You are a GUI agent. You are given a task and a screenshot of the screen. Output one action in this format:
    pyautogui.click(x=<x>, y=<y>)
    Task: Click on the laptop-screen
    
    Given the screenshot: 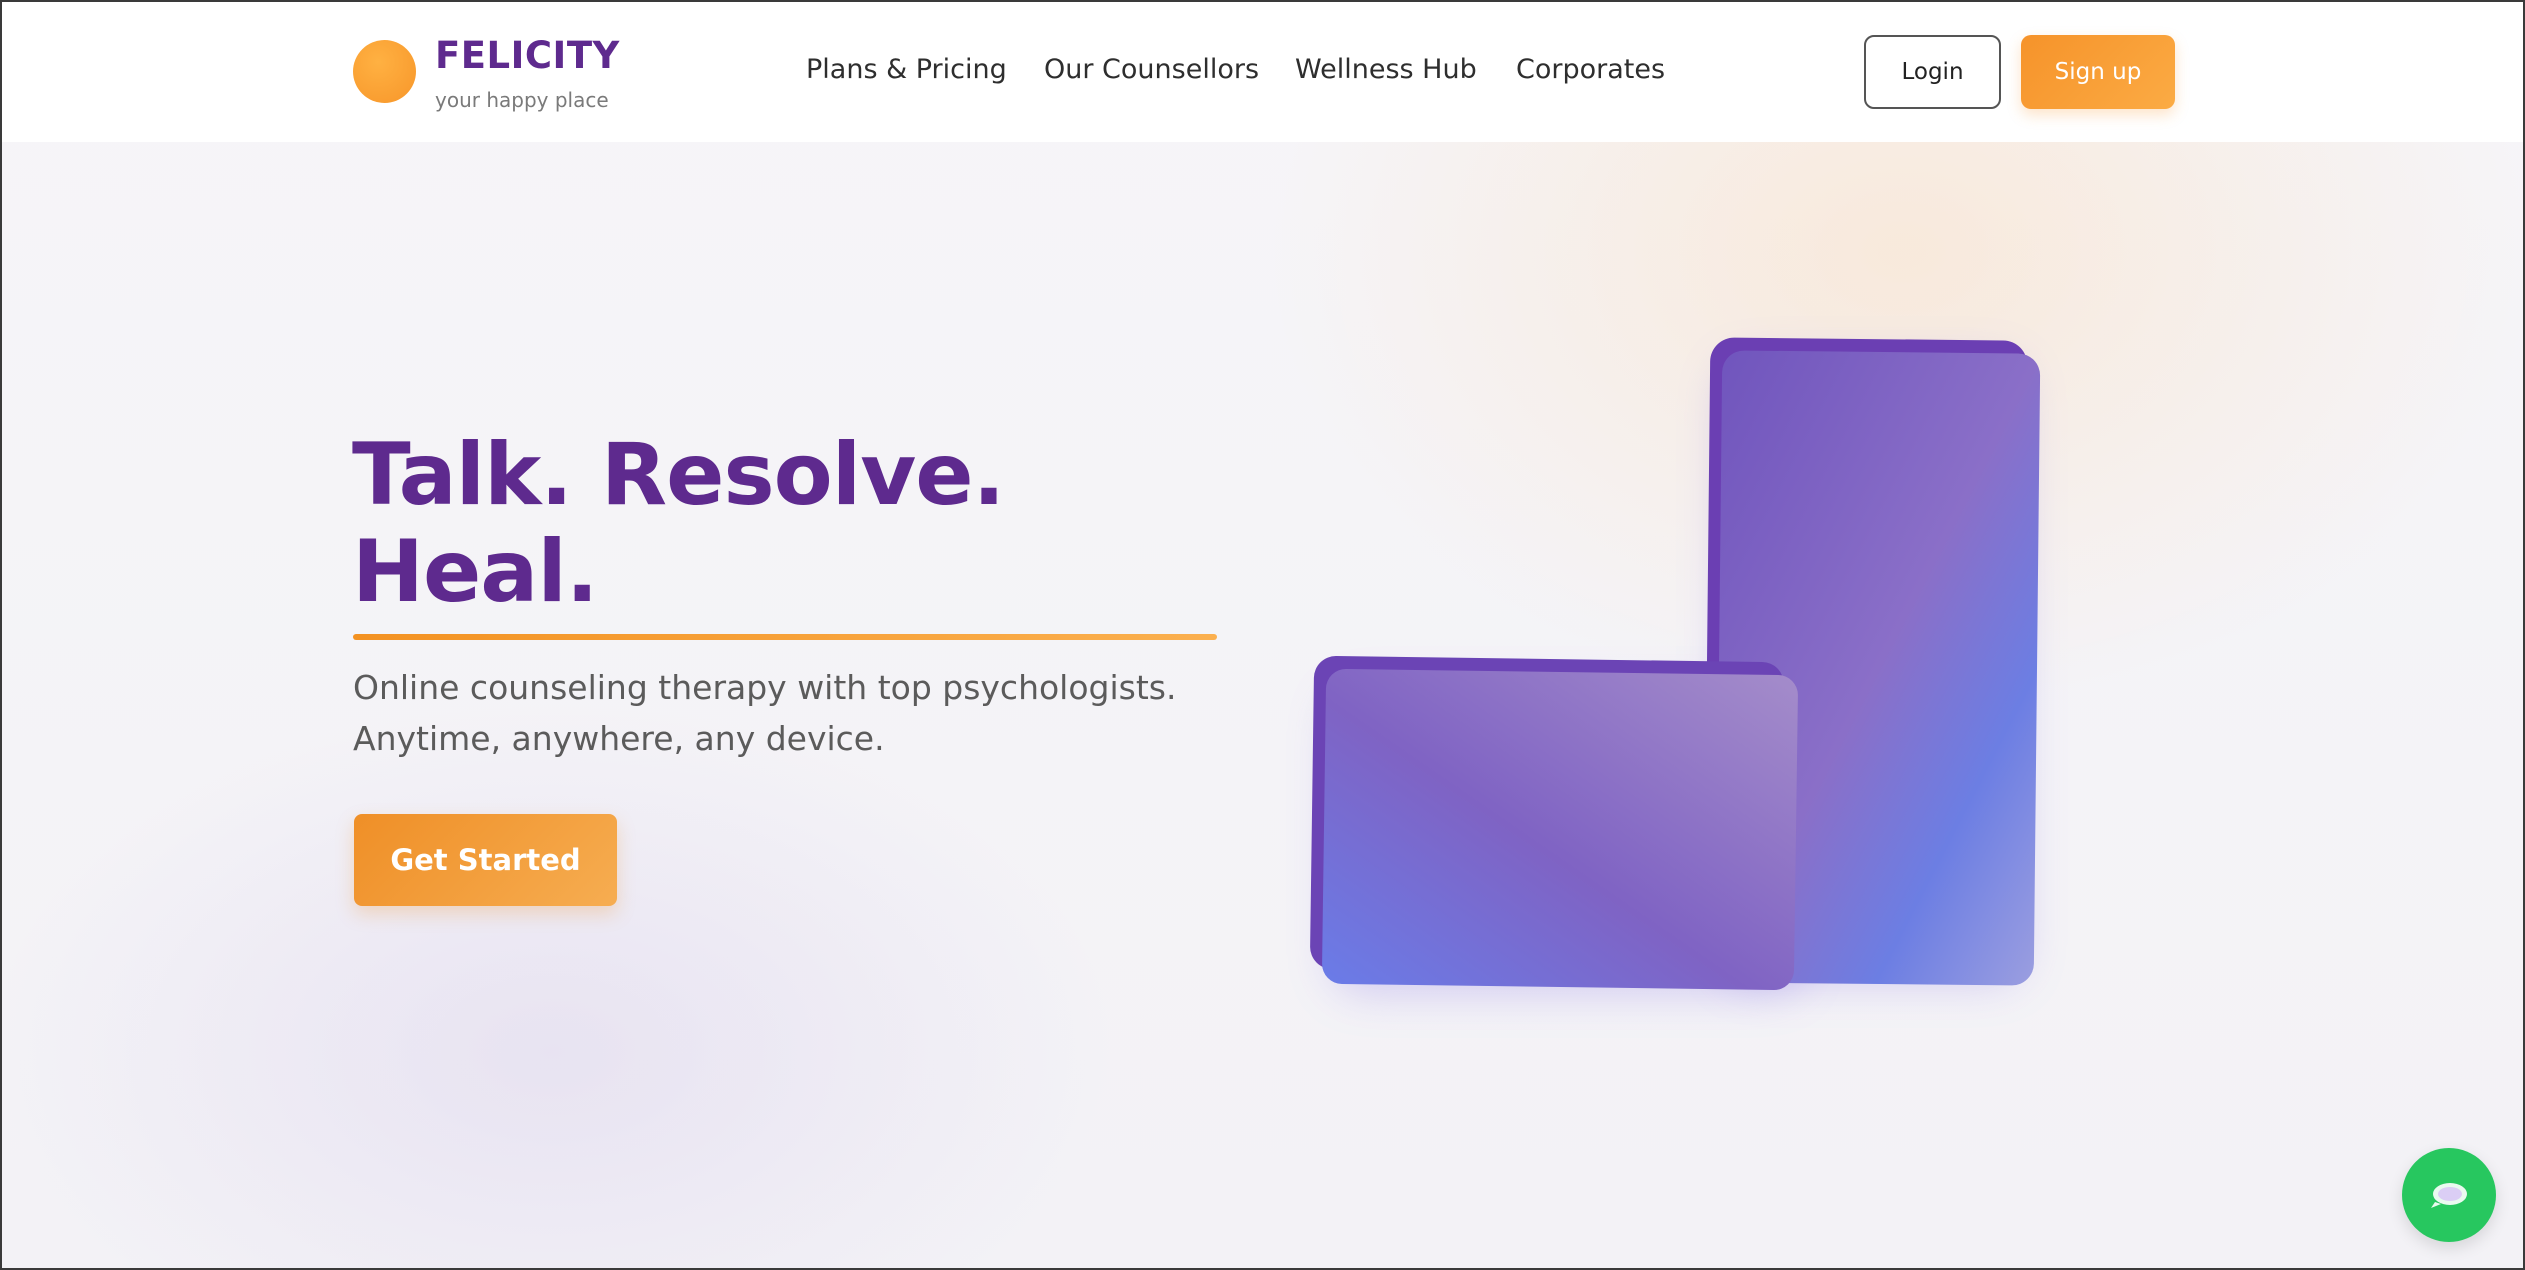 What is the action you would take?
    pyautogui.click(x=1560, y=829)
    